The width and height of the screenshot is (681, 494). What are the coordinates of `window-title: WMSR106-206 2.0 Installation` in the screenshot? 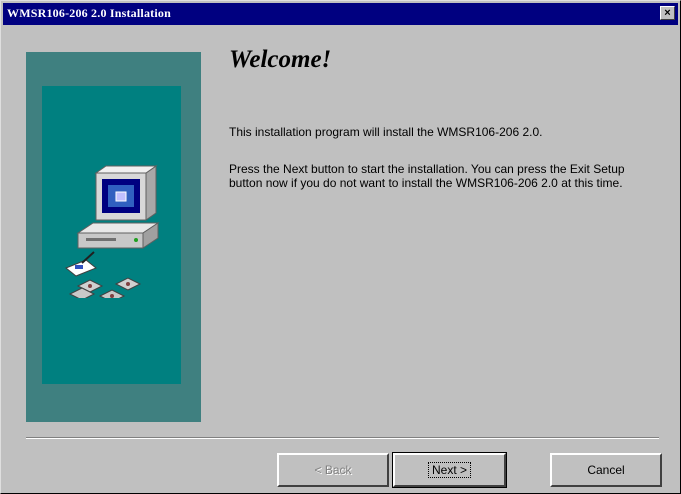 It's located at (89, 13).